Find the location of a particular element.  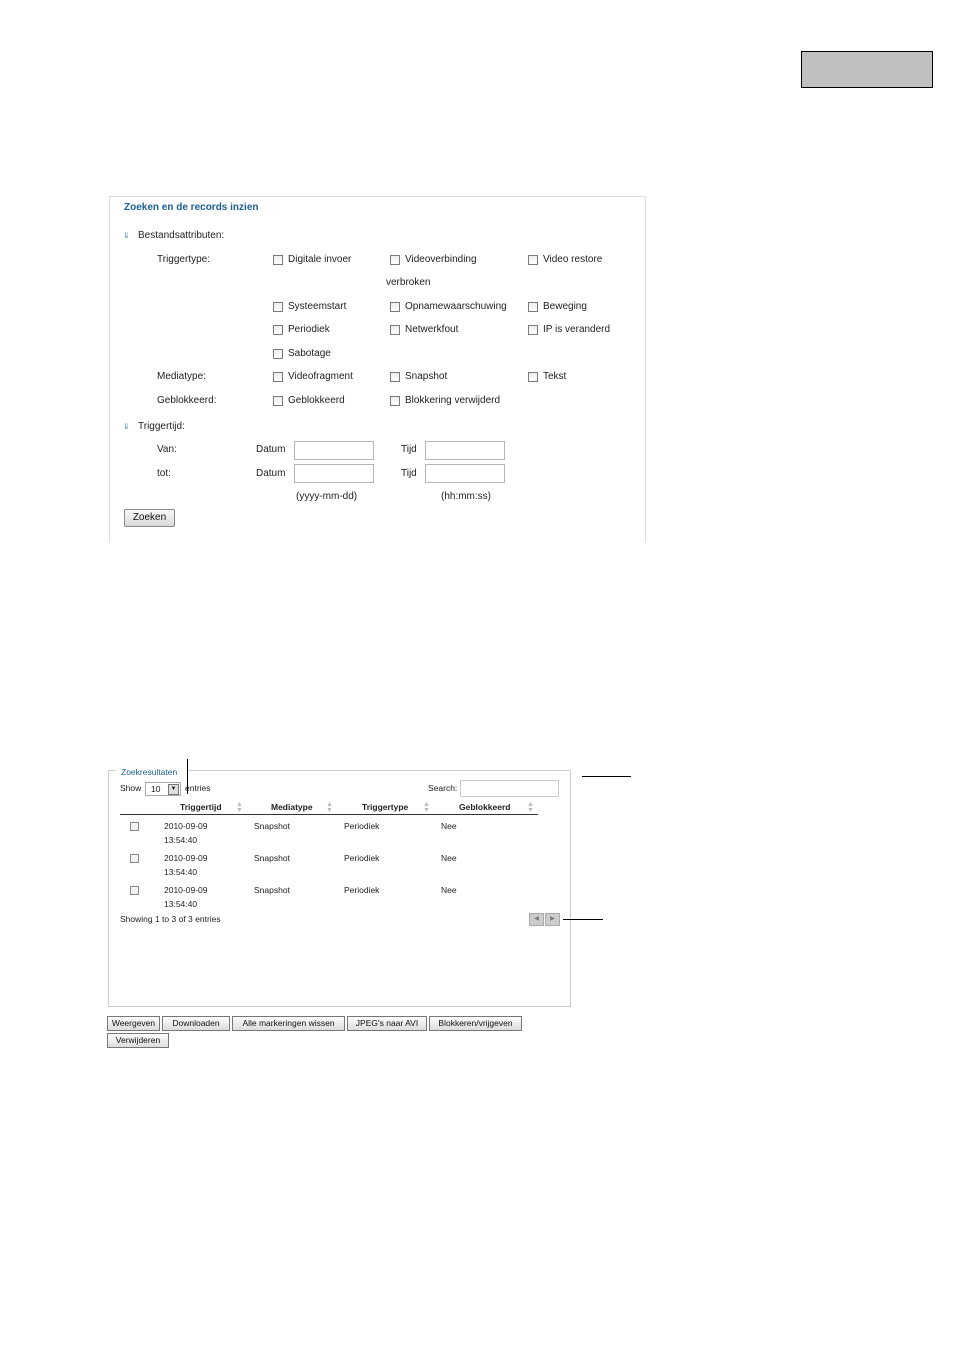

system-start-label: Systeemstart is located at coordinates (317, 306).